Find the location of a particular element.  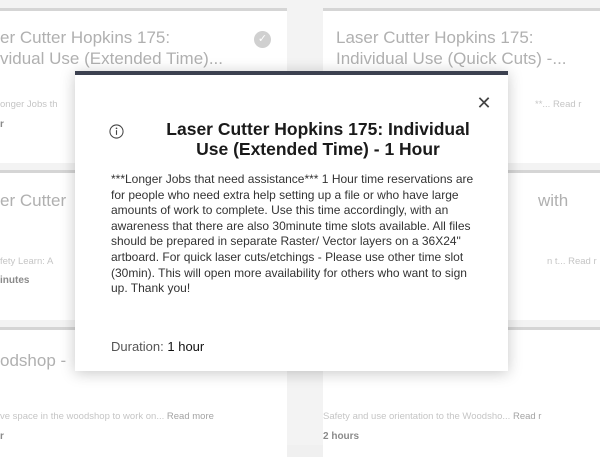

modal-duration: Duration: 1 hour is located at coordinates (157, 346).